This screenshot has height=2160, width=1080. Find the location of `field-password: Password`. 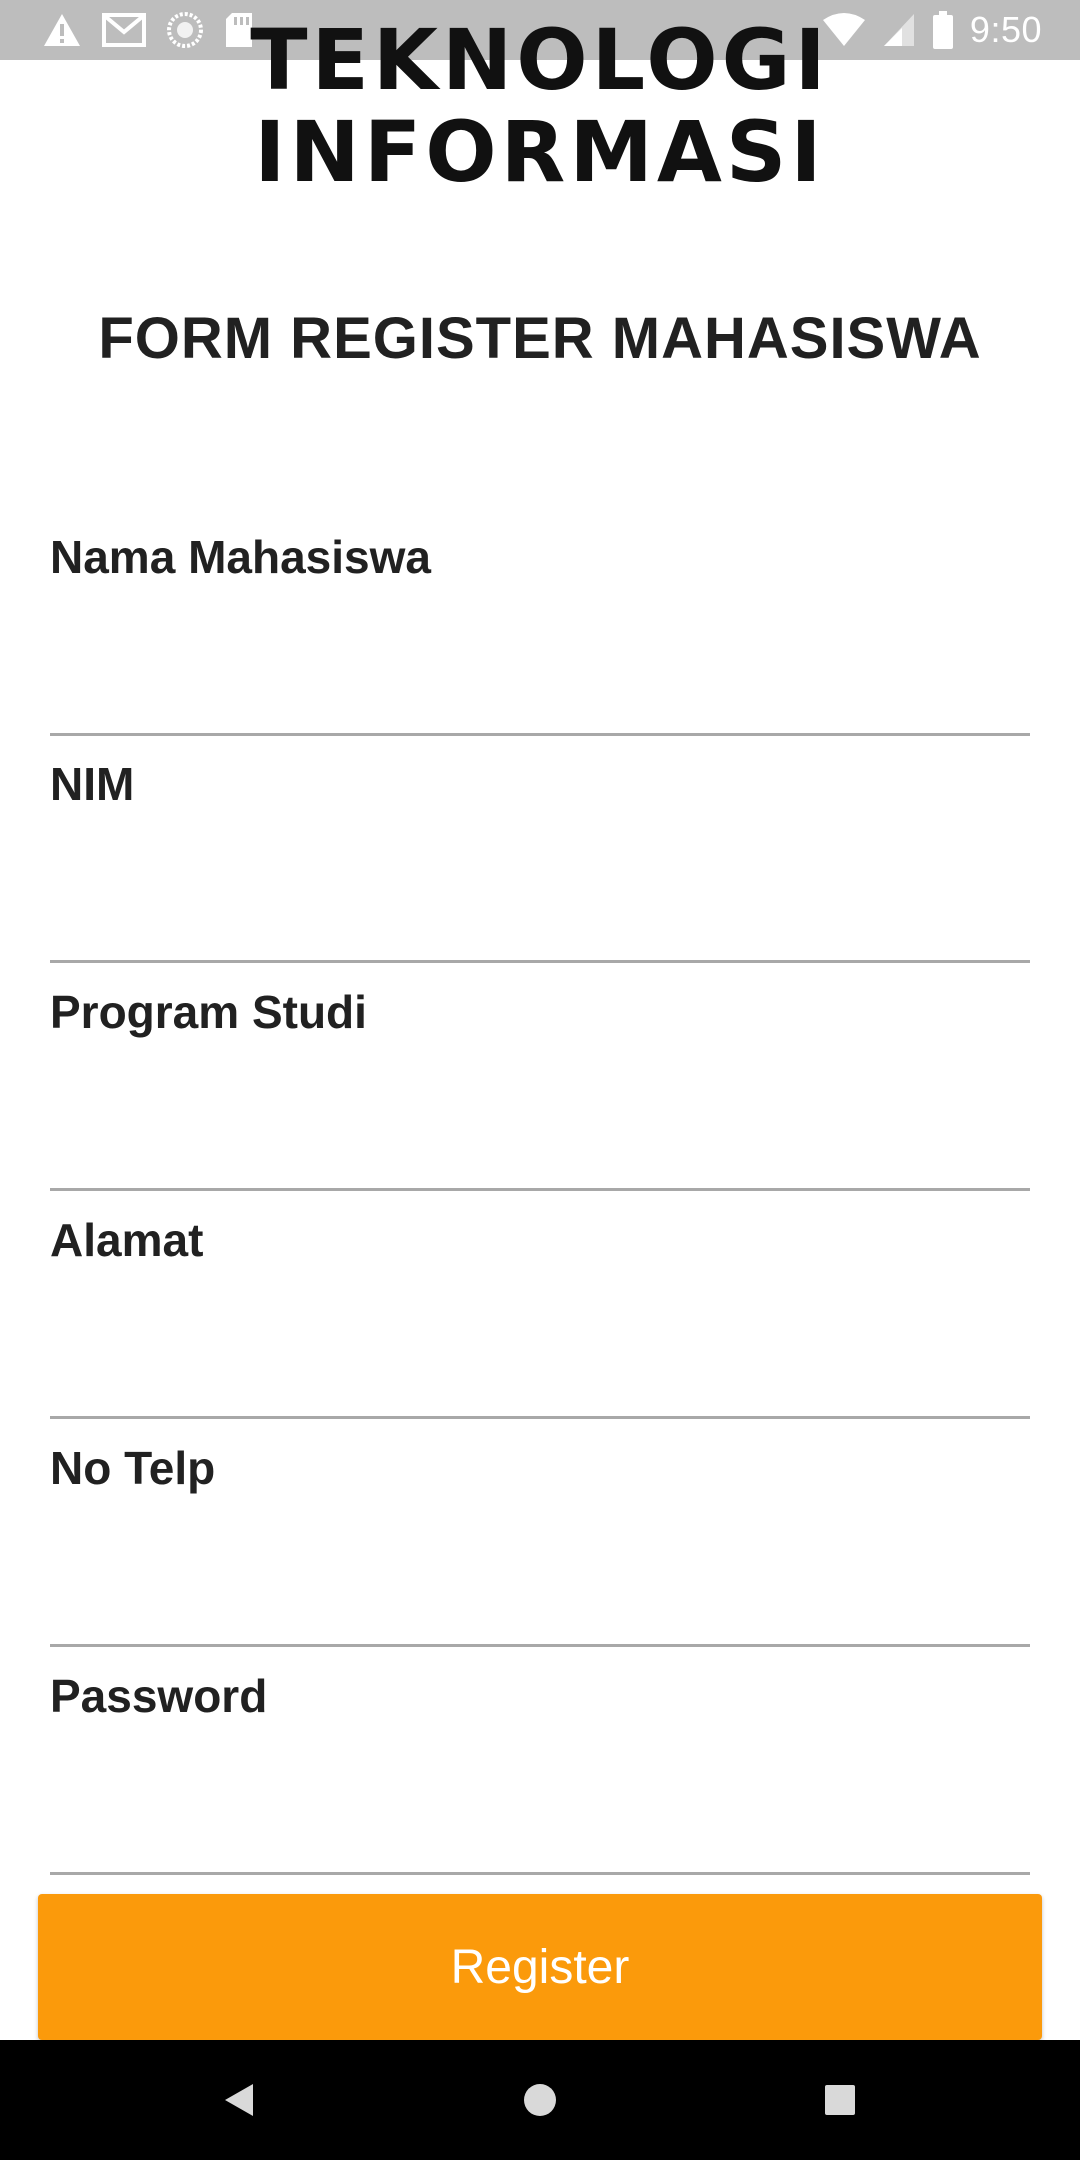

field-password: Password is located at coordinates (540, 1774).